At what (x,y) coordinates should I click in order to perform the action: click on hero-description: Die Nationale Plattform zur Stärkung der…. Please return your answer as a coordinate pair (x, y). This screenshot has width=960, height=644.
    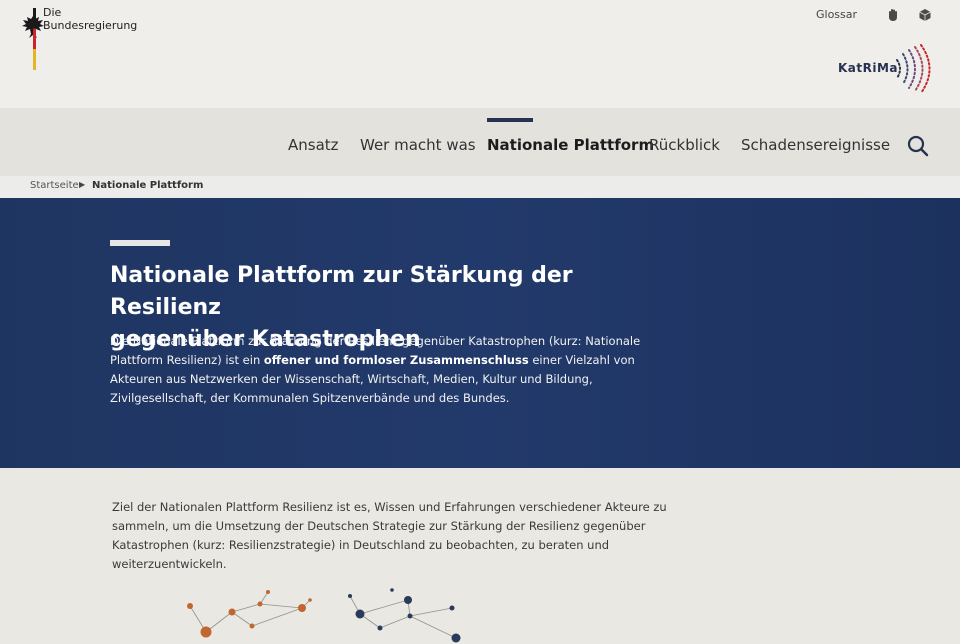
    Looking at the image, I should click on (395, 370).